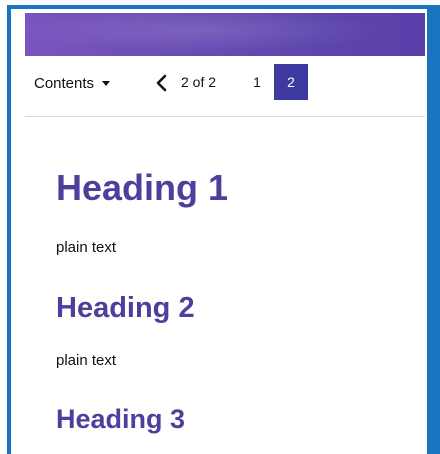 The height and width of the screenshot is (454, 440). What do you see at coordinates (433, 229) in the screenshot?
I see `window-border-right` at bounding box center [433, 229].